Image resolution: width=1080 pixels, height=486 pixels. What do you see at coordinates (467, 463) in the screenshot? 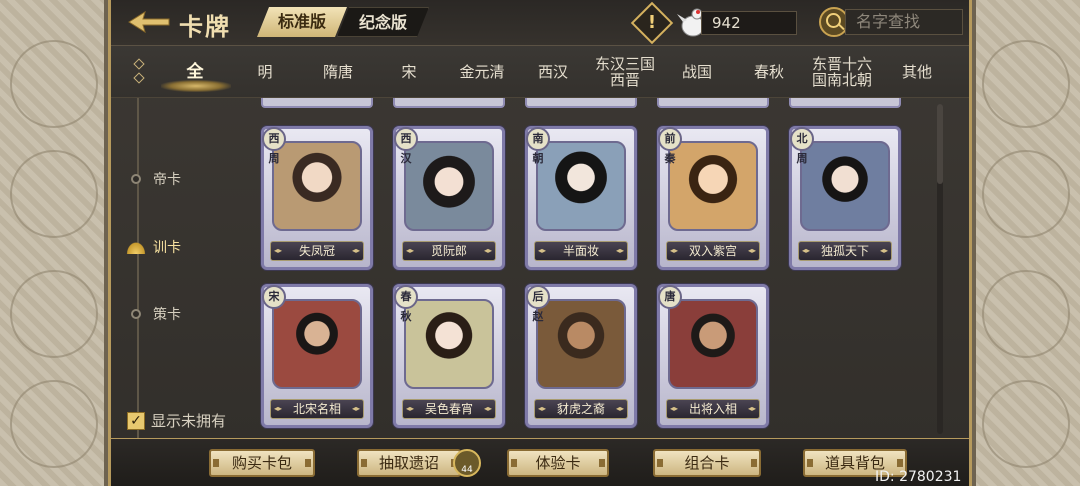
I see `edict-scroll-icon: 44` at bounding box center [467, 463].